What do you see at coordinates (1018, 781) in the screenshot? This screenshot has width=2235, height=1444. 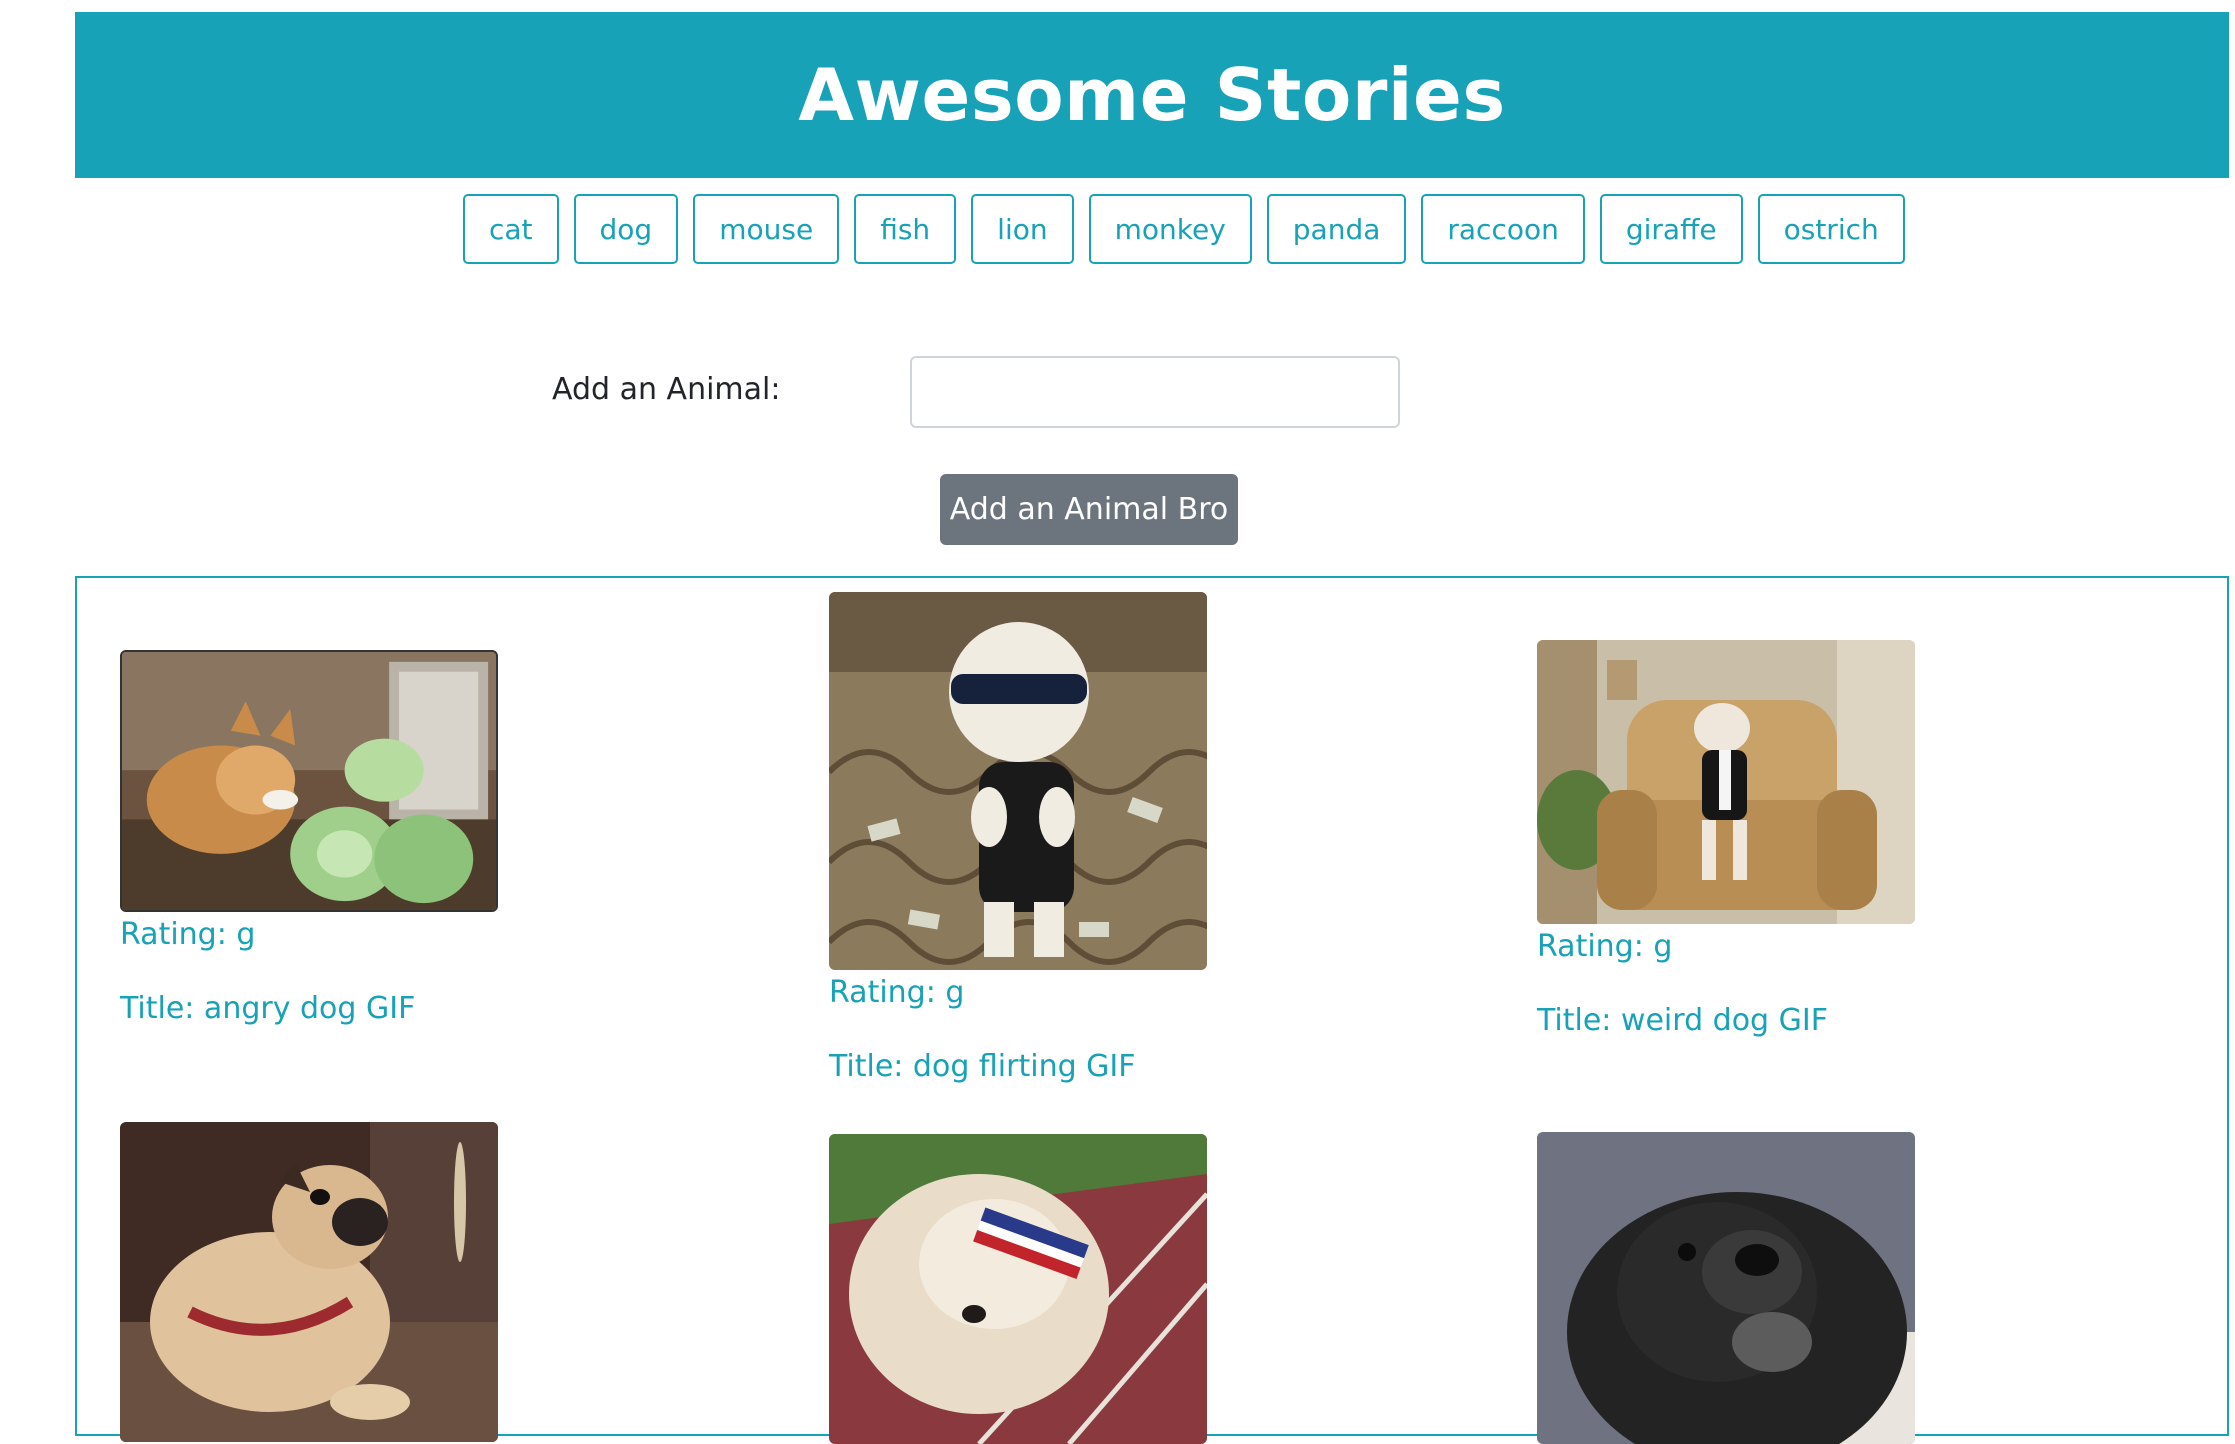 I see `dog-sunglasses-image` at bounding box center [1018, 781].